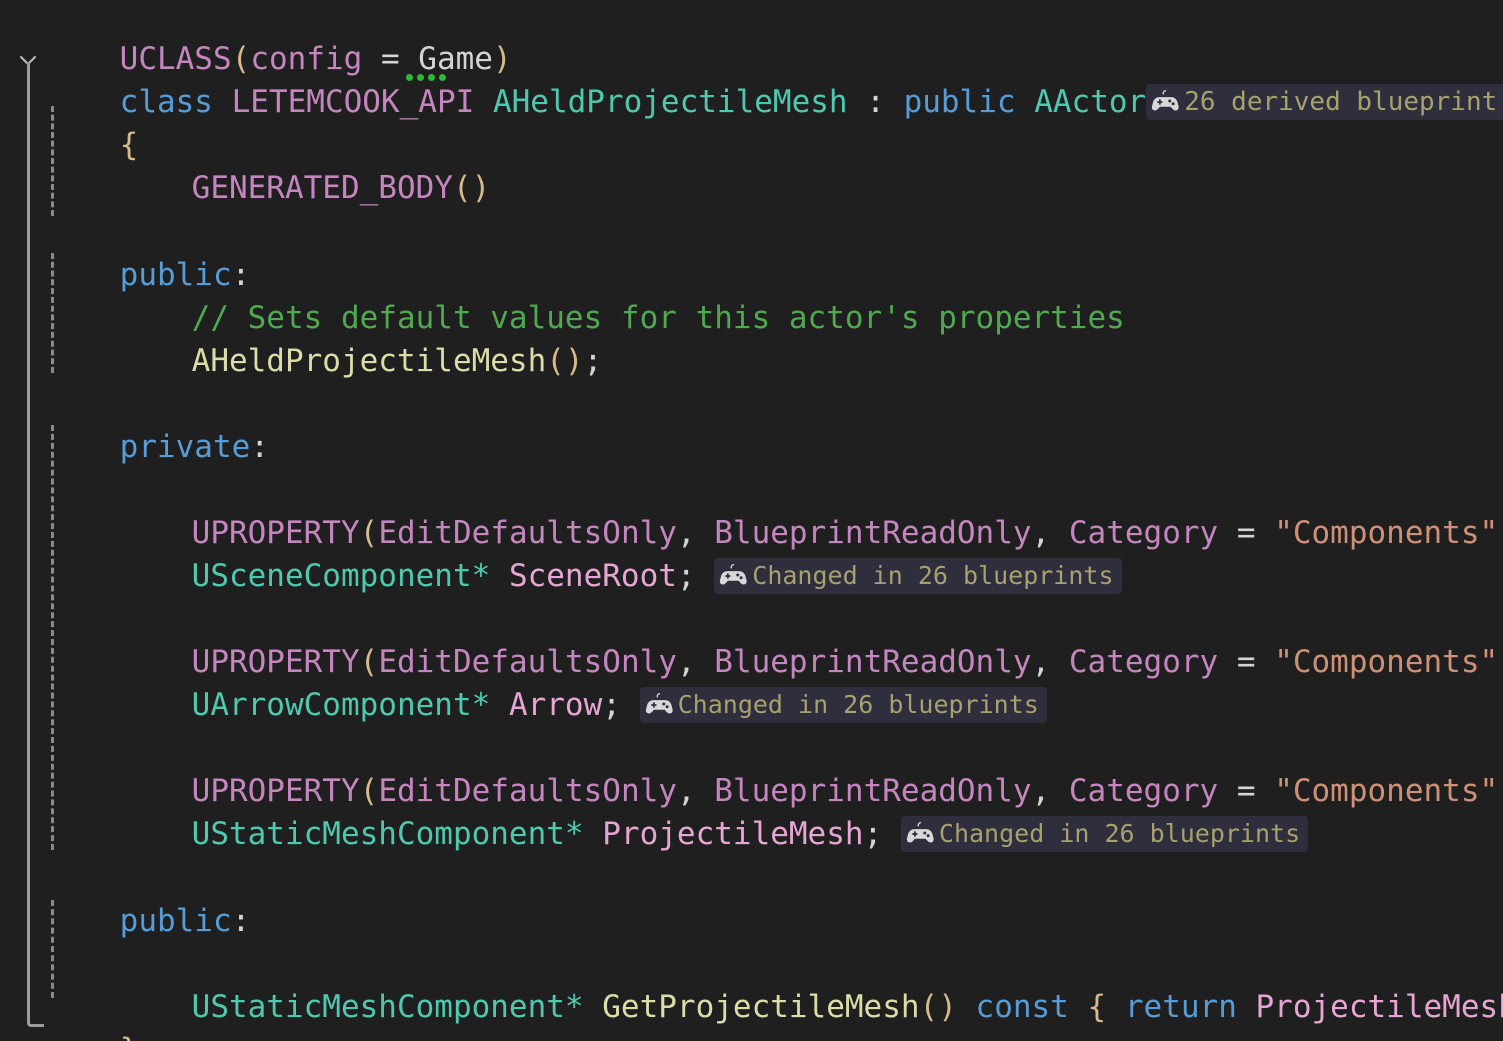  Describe the element at coordinates (875, 102) in the screenshot. I see `token-colon: :` at that location.